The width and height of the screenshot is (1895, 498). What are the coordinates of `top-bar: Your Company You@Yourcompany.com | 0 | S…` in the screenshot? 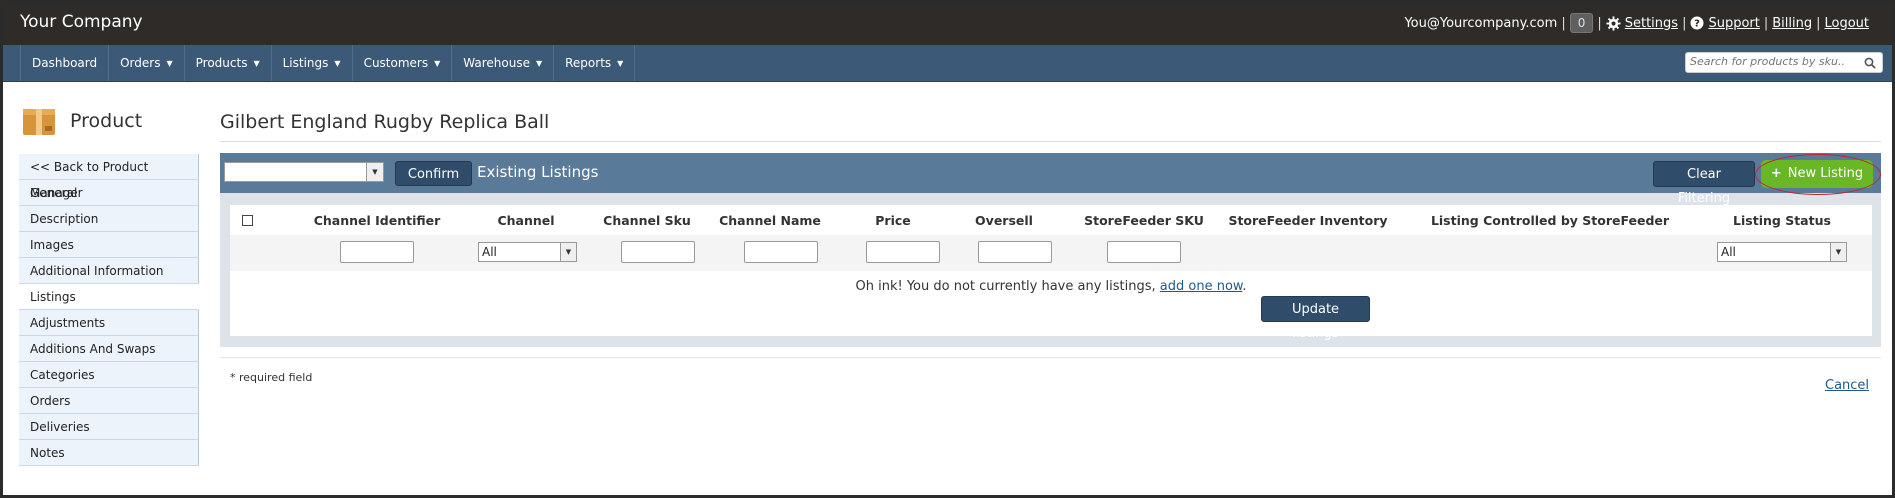 It's located at (947, 22).